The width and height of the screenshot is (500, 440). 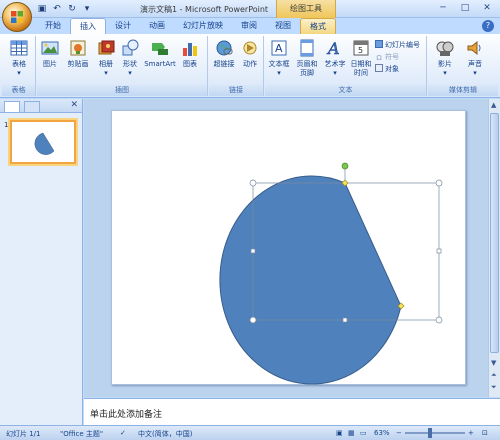 What do you see at coordinates (88, 26) in the screenshot?
I see `tab-insert: 插入` at bounding box center [88, 26].